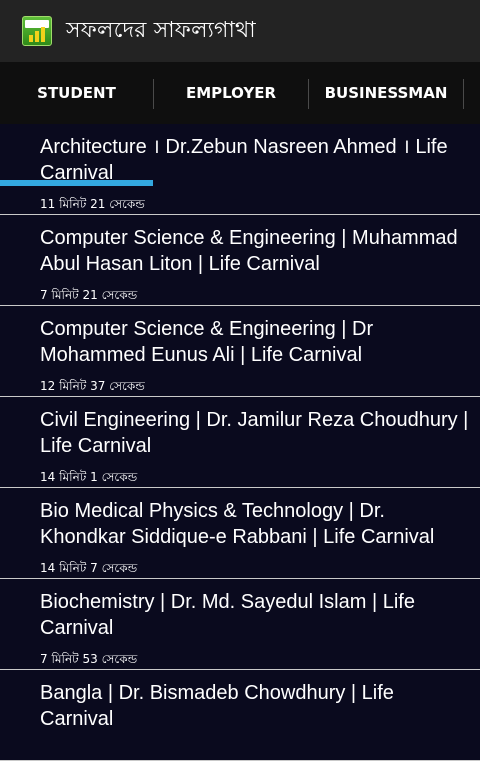 This screenshot has height=761, width=480. I want to click on tab-student: STUDENT, so click(76, 93).